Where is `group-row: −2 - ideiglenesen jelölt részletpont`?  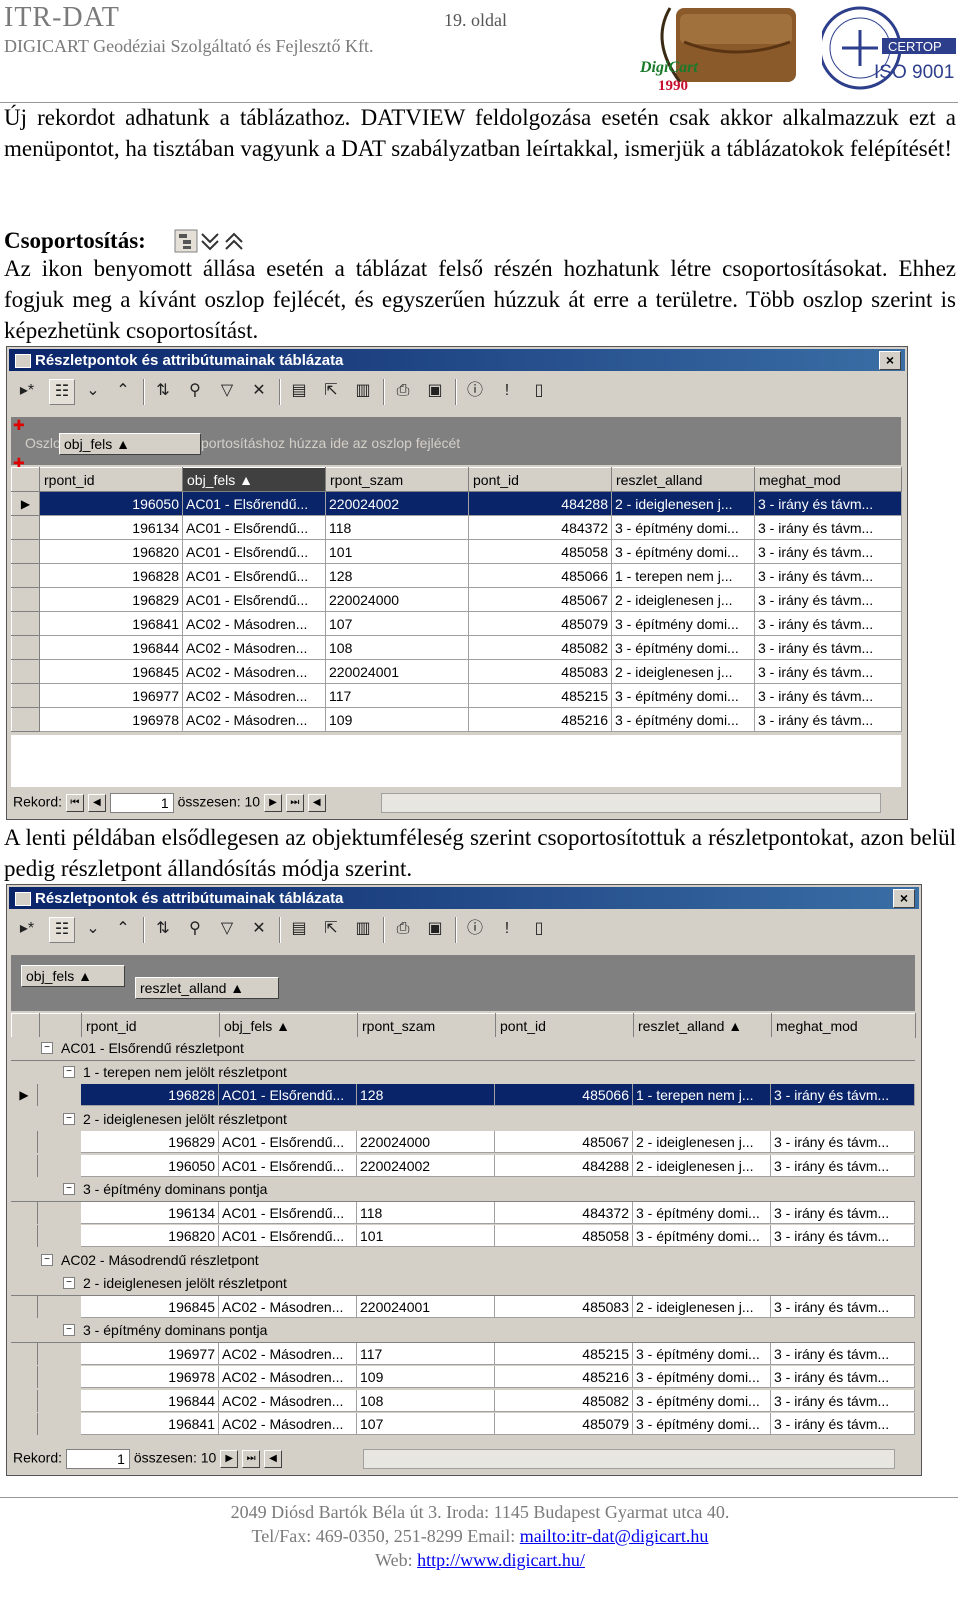
group-row: −2 - ideiglenesen jelölt részletpont is located at coordinates (463, 1284).